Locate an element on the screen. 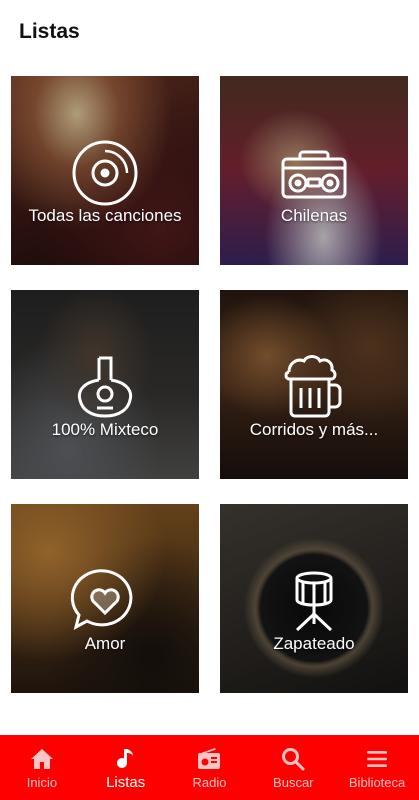 This screenshot has height=800, width=419. boombox-icon is located at coordinates (314, 174).